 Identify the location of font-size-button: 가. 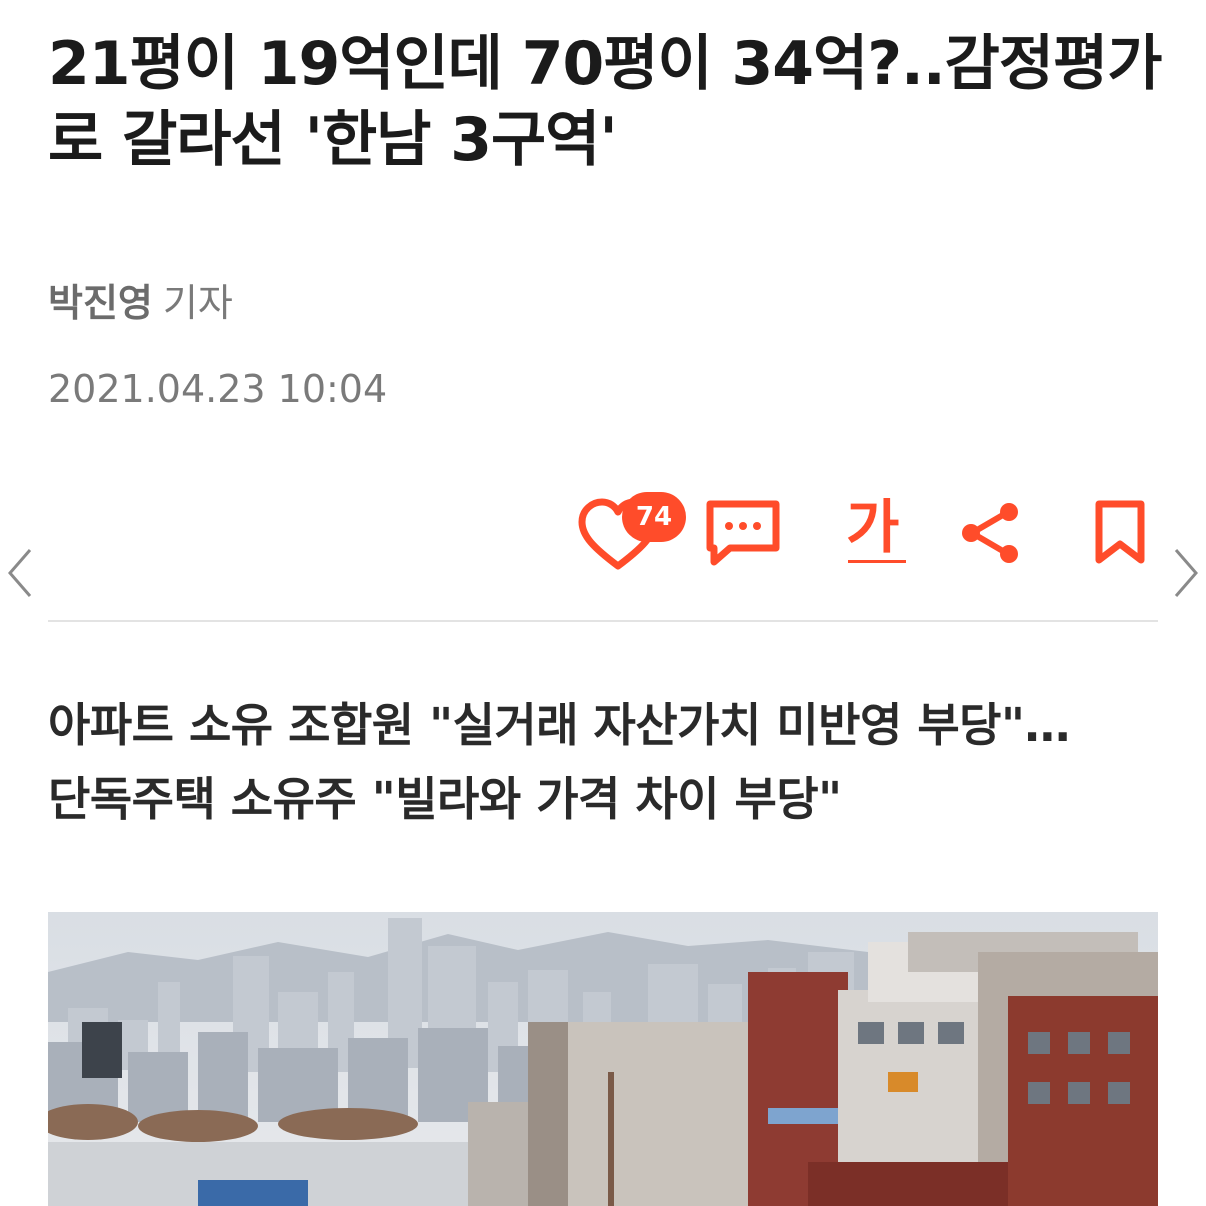
(878, 532).